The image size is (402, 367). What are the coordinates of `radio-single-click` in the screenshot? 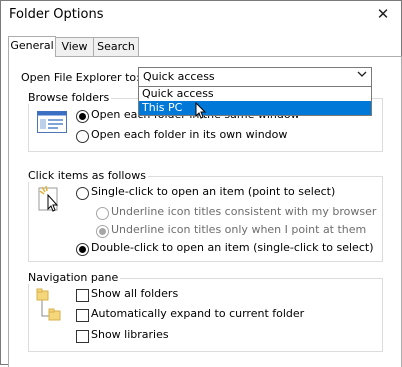 It's located at (82, 193).